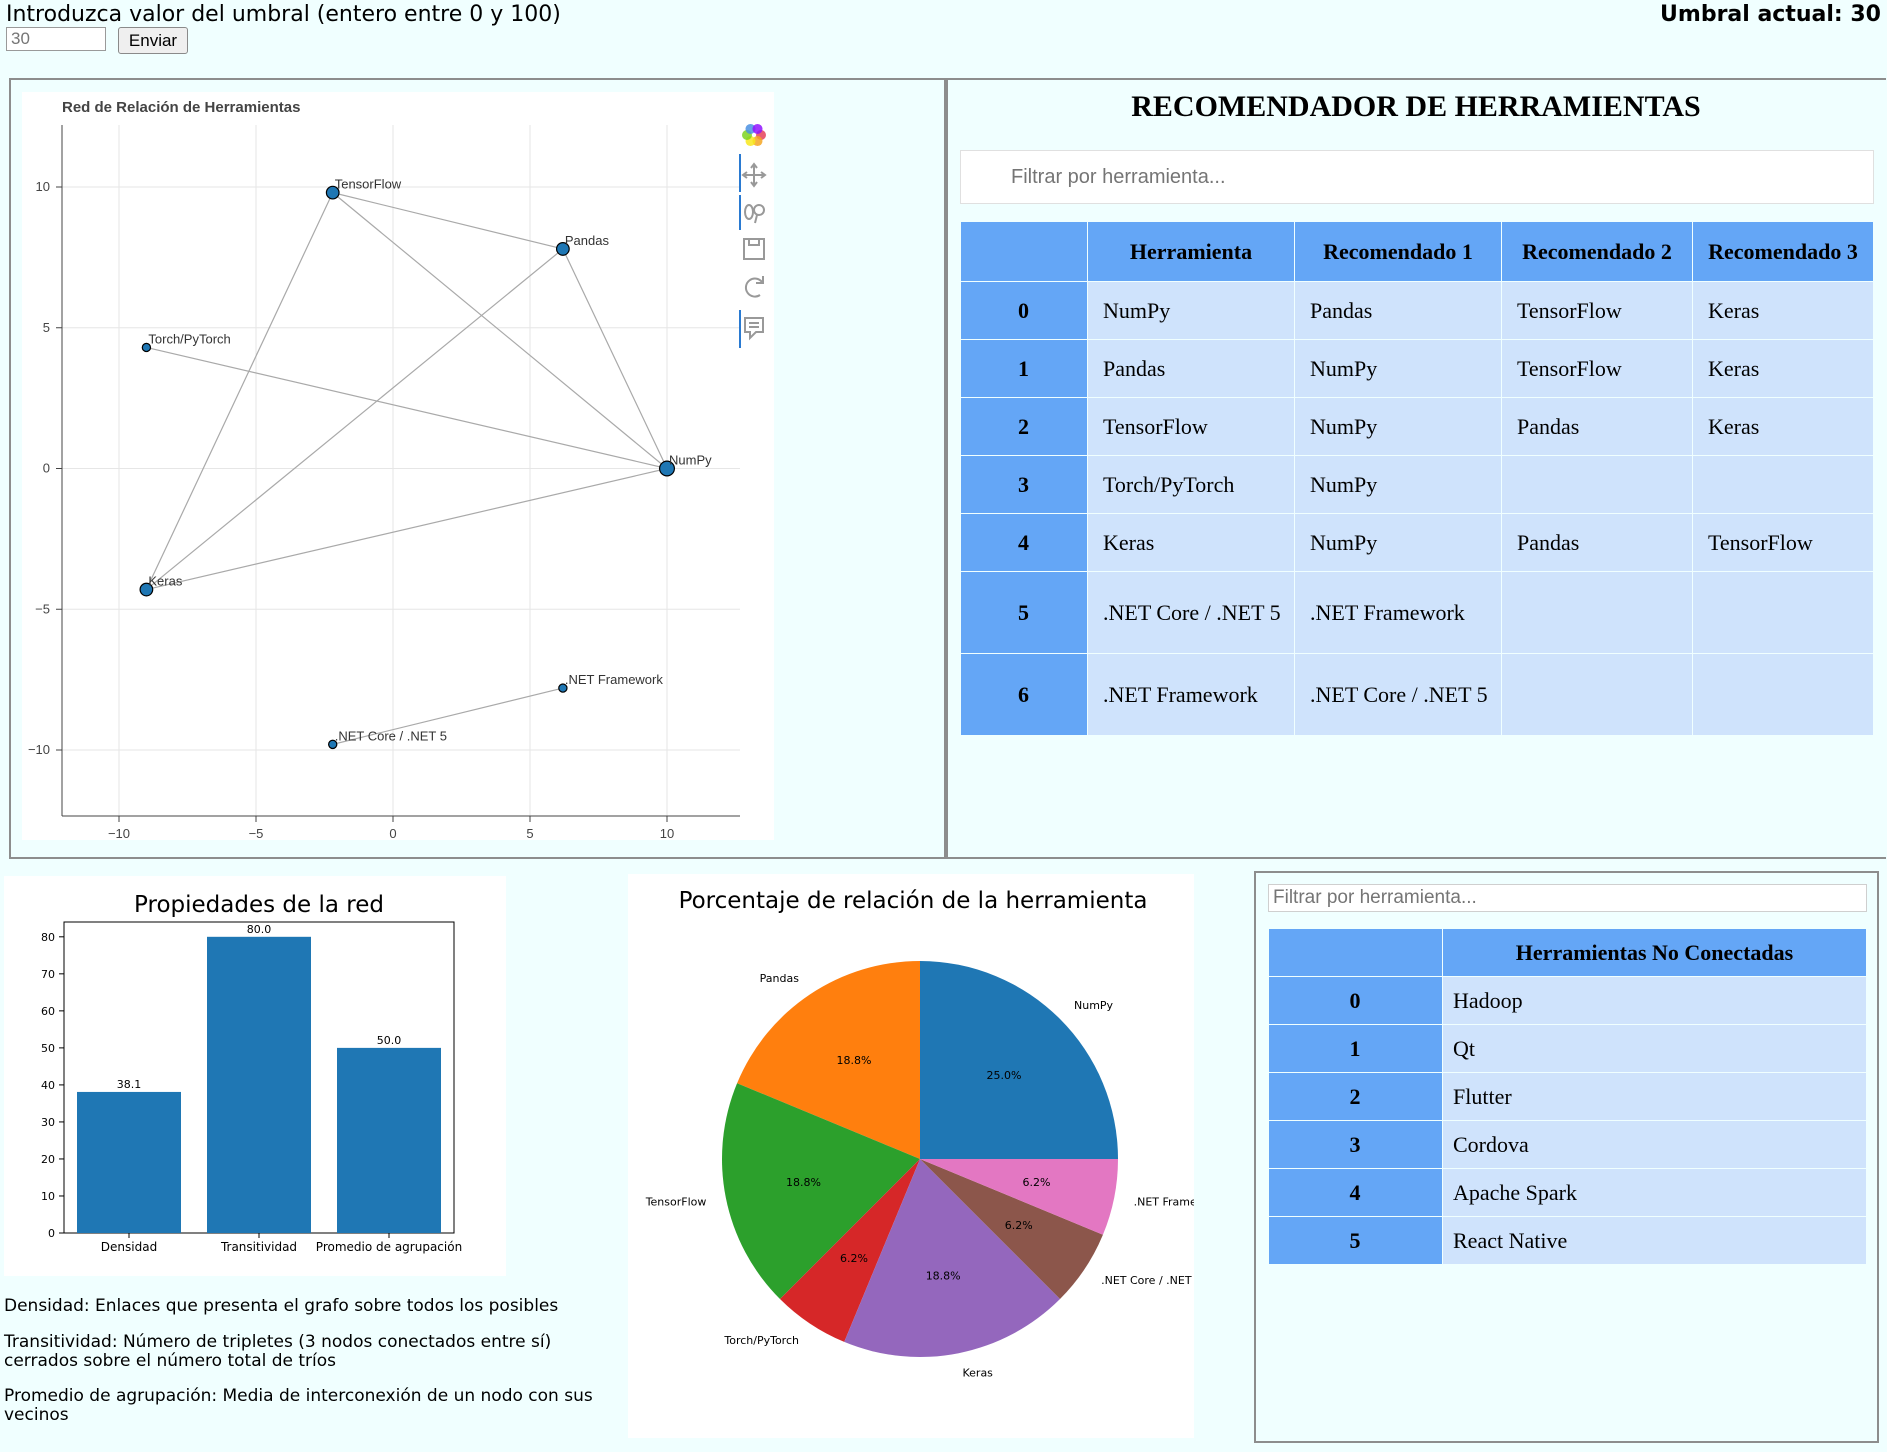 The height and width of the screenshot is (1452, 1887). Describe the element at coordinates (56, 39) in the screenshot. I see `threshold-input` at that location.